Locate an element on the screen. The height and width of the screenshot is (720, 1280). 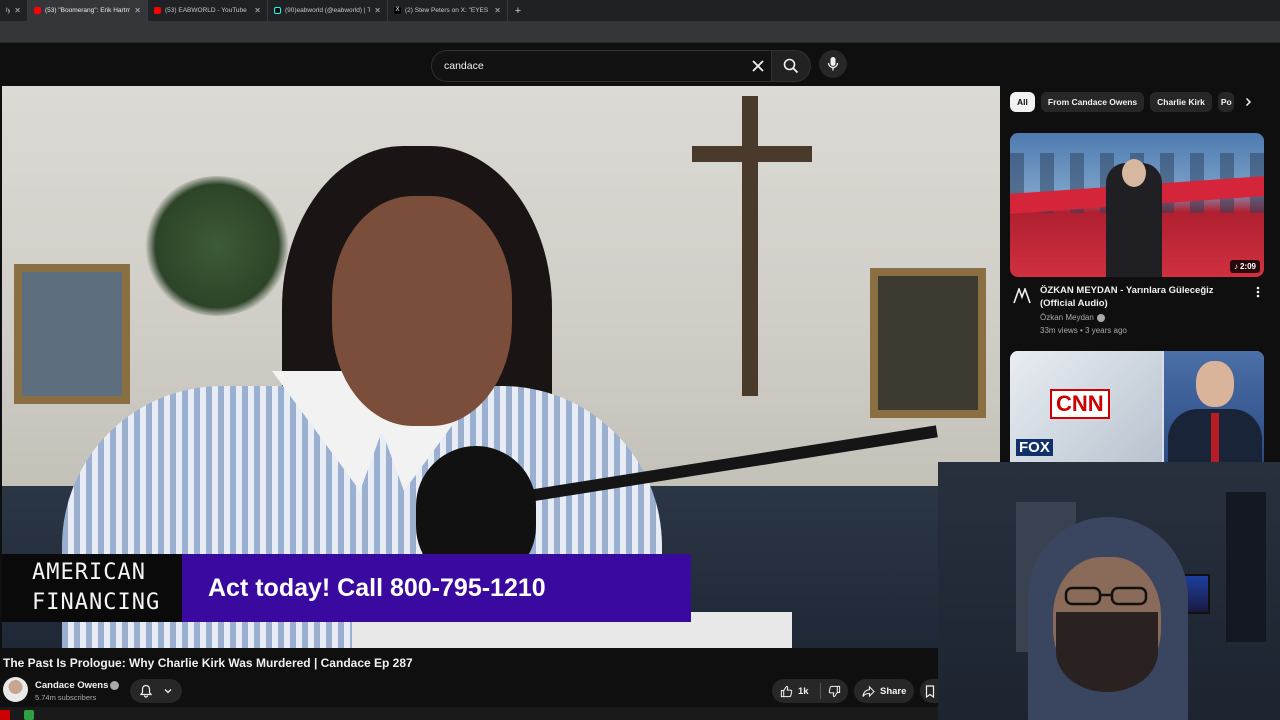
notification-bell-button is located at coordinates (156, 691).